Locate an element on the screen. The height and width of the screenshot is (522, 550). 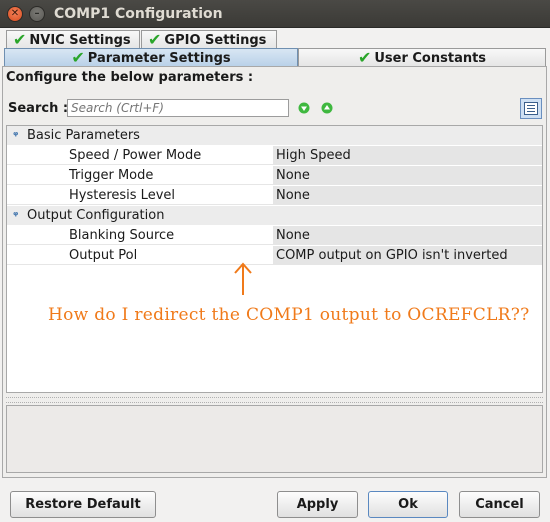
param-name: Speed / Power Mode is located at coordinates (135, 155).